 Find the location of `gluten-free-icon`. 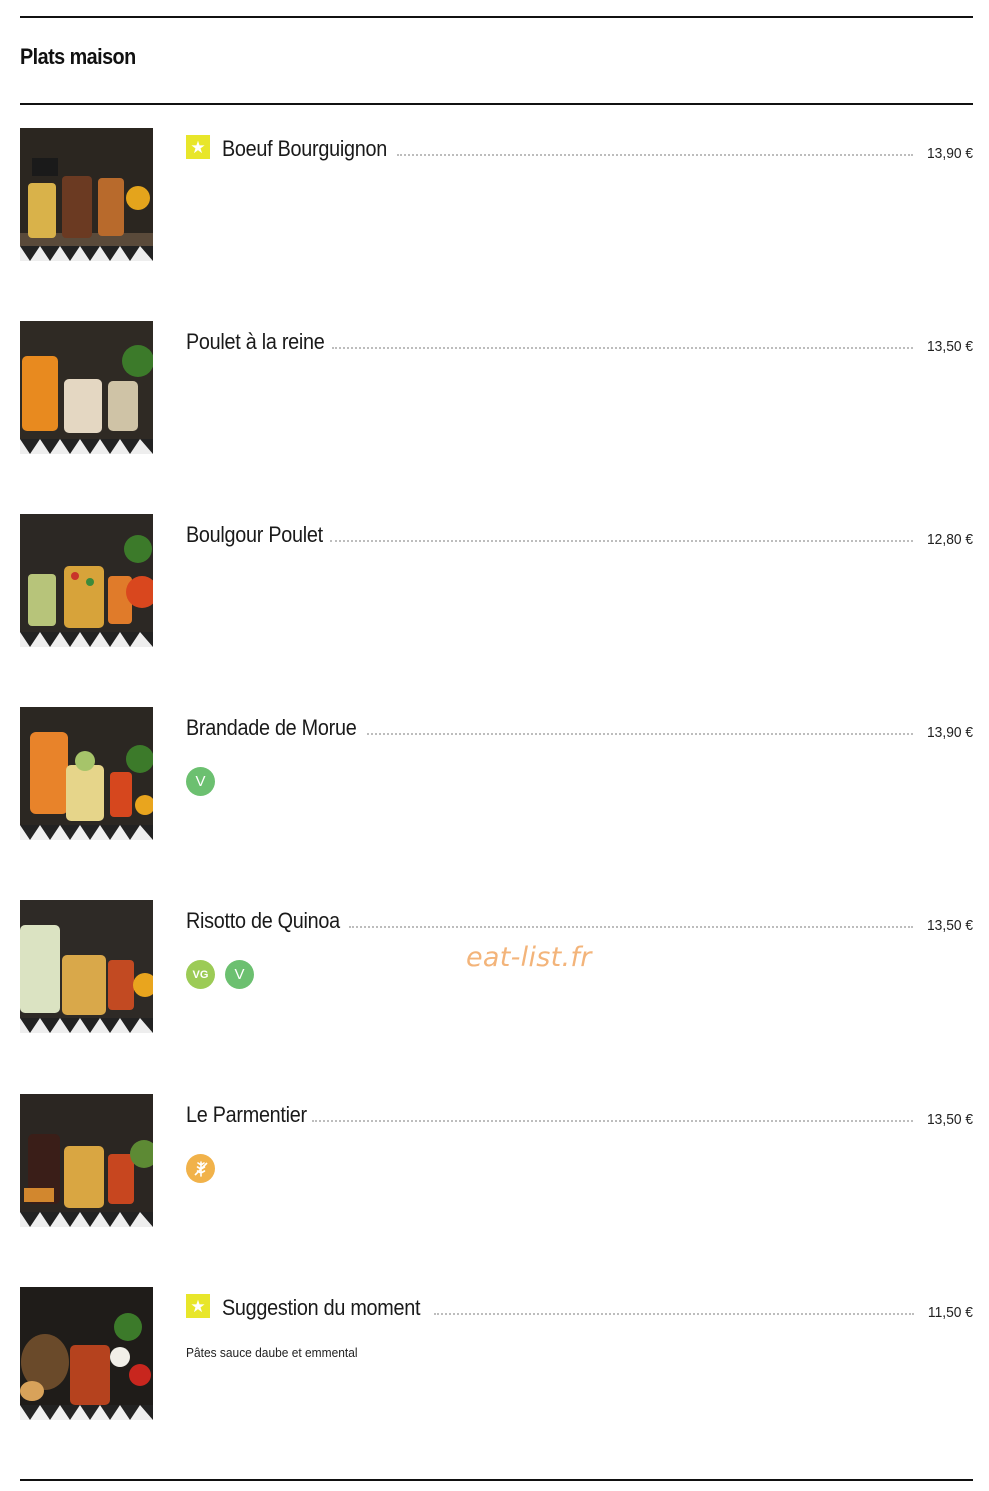

gluten-free-icon is located at coordinates (200, 1168).